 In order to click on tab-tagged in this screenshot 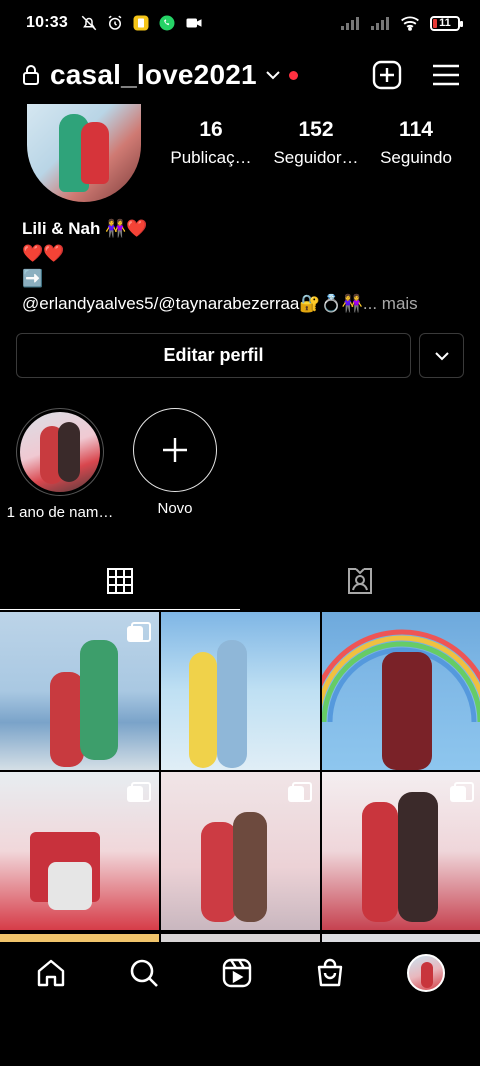, I will do `click(360, 581)`.